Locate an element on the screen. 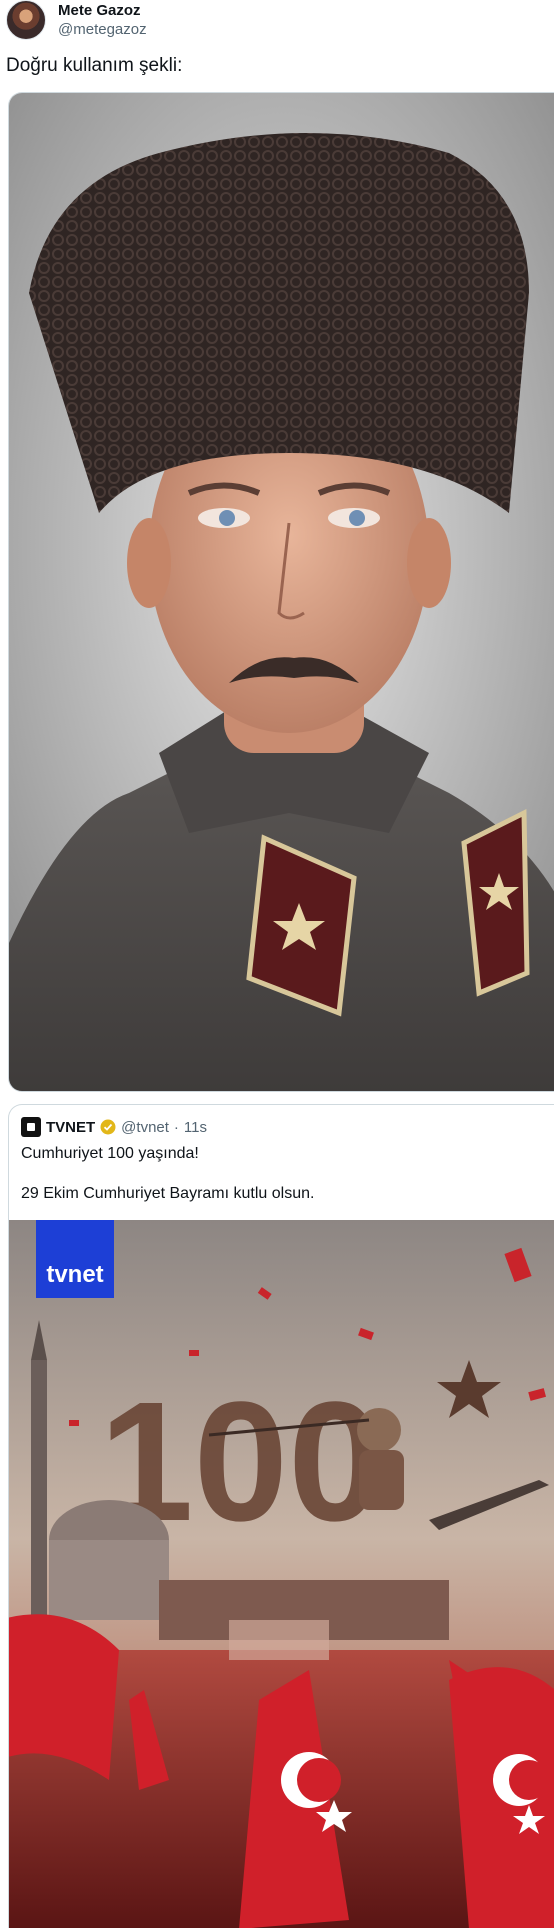 The height and width of the screenshot is (1928, 554). verified-badge-icon is located at coordinates (108, 1127).